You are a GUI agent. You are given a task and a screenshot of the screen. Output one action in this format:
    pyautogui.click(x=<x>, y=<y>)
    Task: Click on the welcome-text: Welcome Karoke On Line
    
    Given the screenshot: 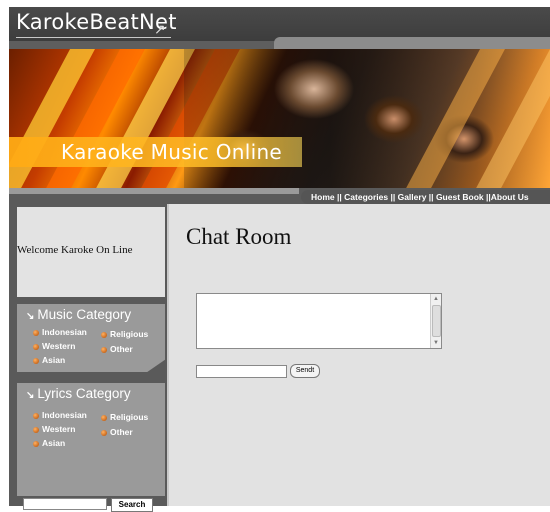 What is the action you would take?
    pyautogui.click(x=75, y=250)
    